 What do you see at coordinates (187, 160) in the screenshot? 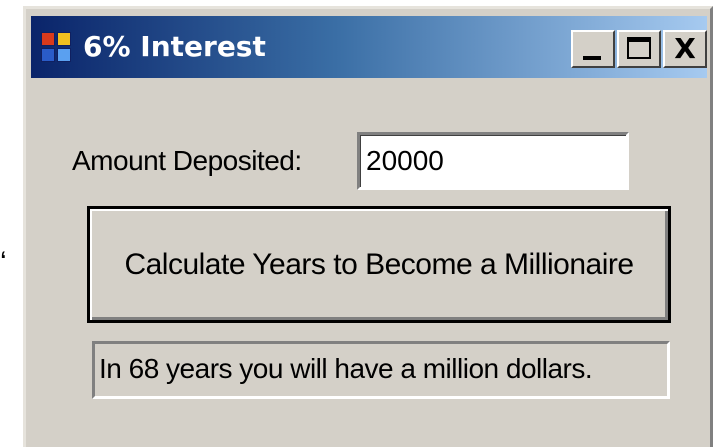
I see `amount-deposited-label: Amount Deposited:` at bounding box center [187, 160].